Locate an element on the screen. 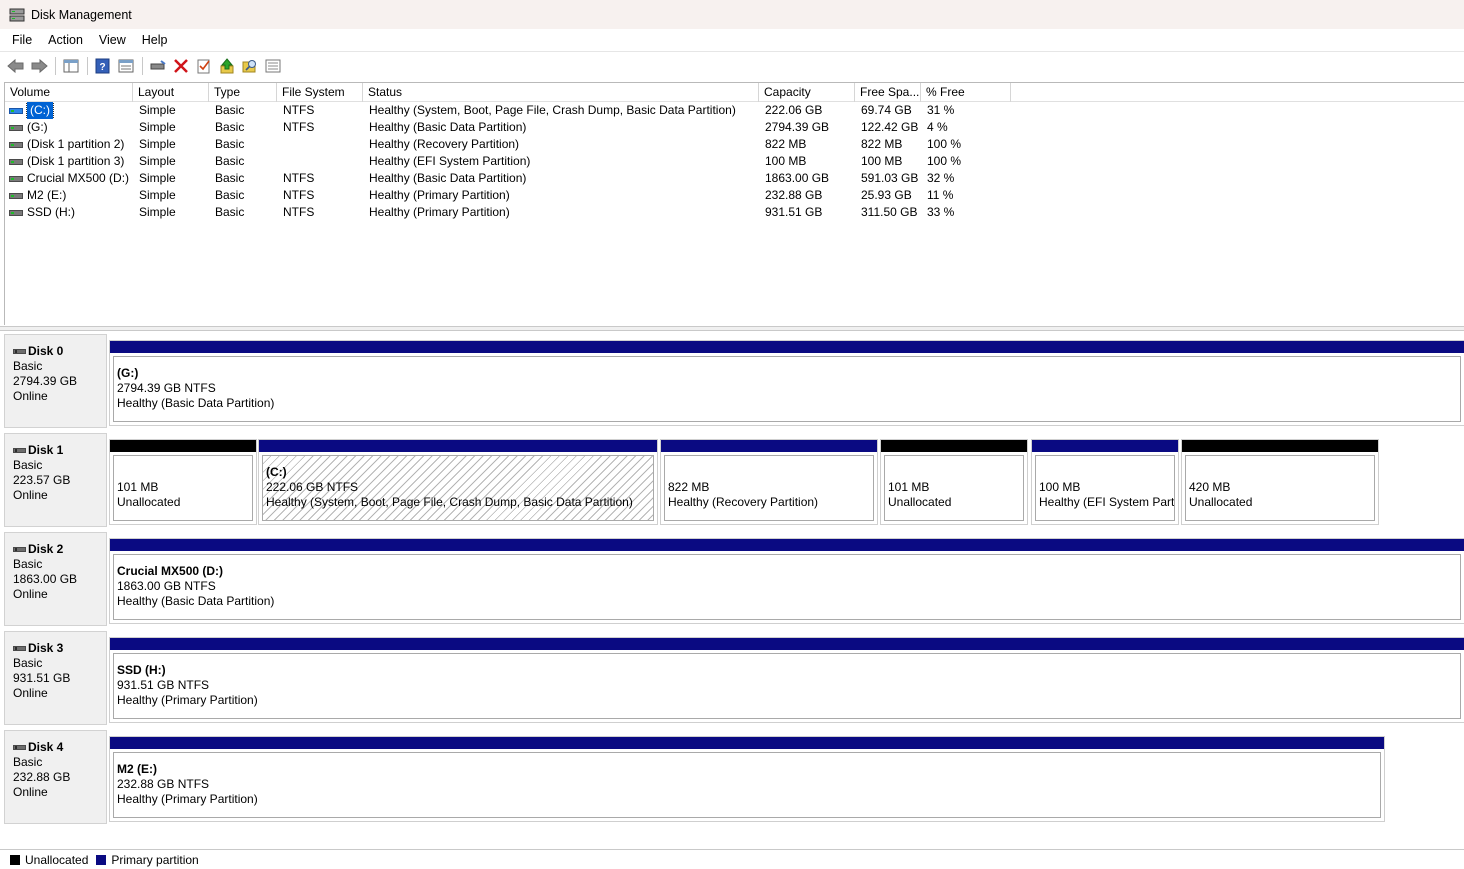 The height and width of the screenshot is (869, 1464). column-header-layout: Layout is located at coordinates (171, 92).